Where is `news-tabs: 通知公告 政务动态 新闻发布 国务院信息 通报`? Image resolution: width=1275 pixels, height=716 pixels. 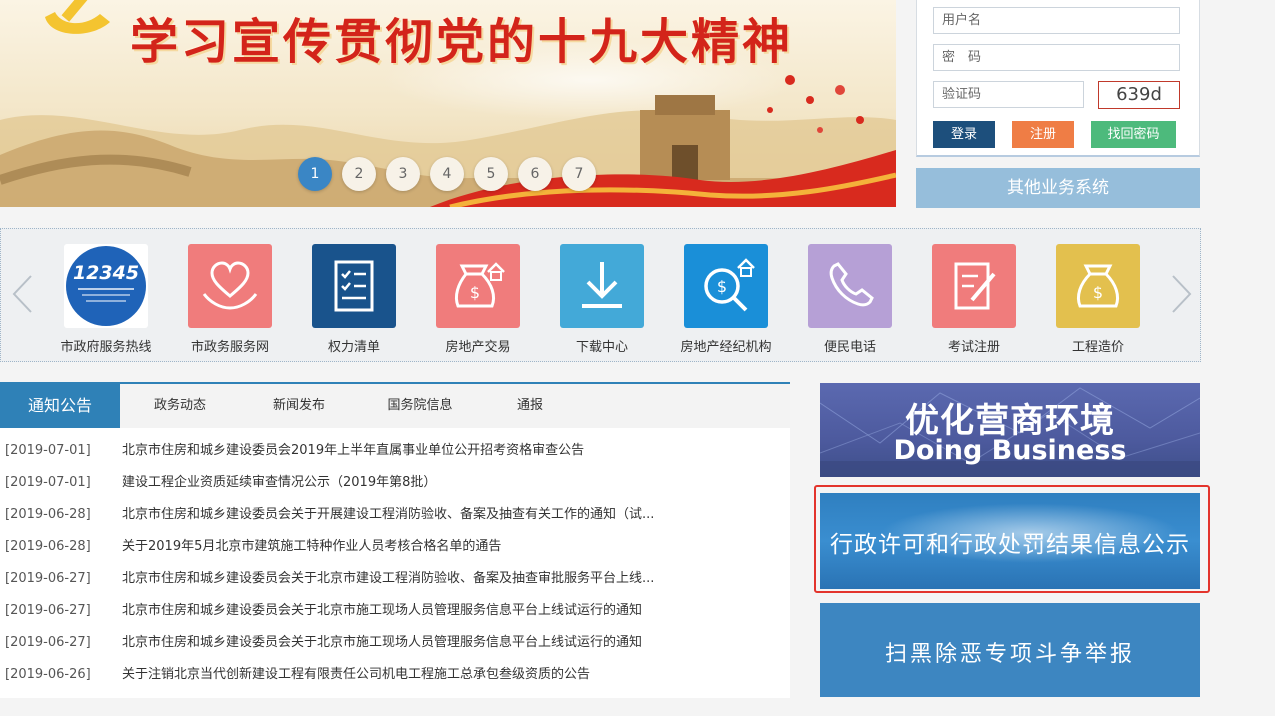 news-tabs: 通知公告 政务动态 新闻发布 国务院信息 通报 is located at coordinates (395, 406).